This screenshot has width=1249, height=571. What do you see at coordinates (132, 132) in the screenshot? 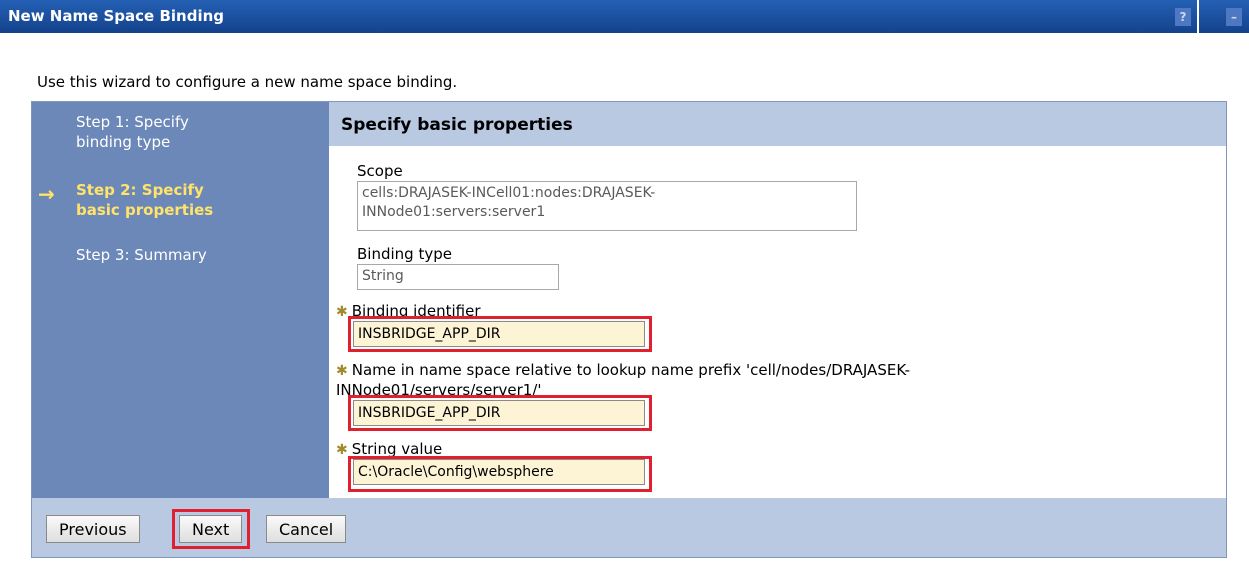
I see `step-1-item: Step 1: Specify binding type` at bounding box center [132, 132].